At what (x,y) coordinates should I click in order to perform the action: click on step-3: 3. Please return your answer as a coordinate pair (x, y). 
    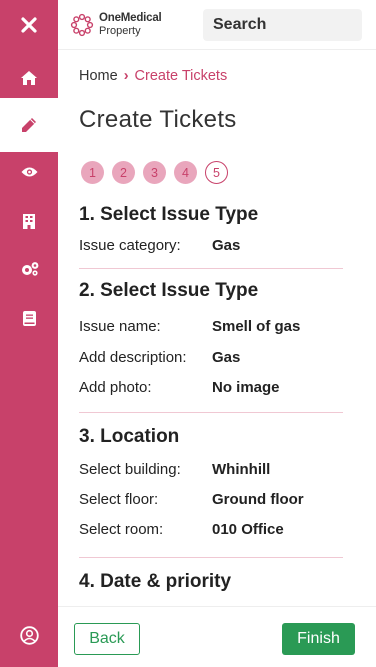
    Looking at the image, I should click on (154, 172).